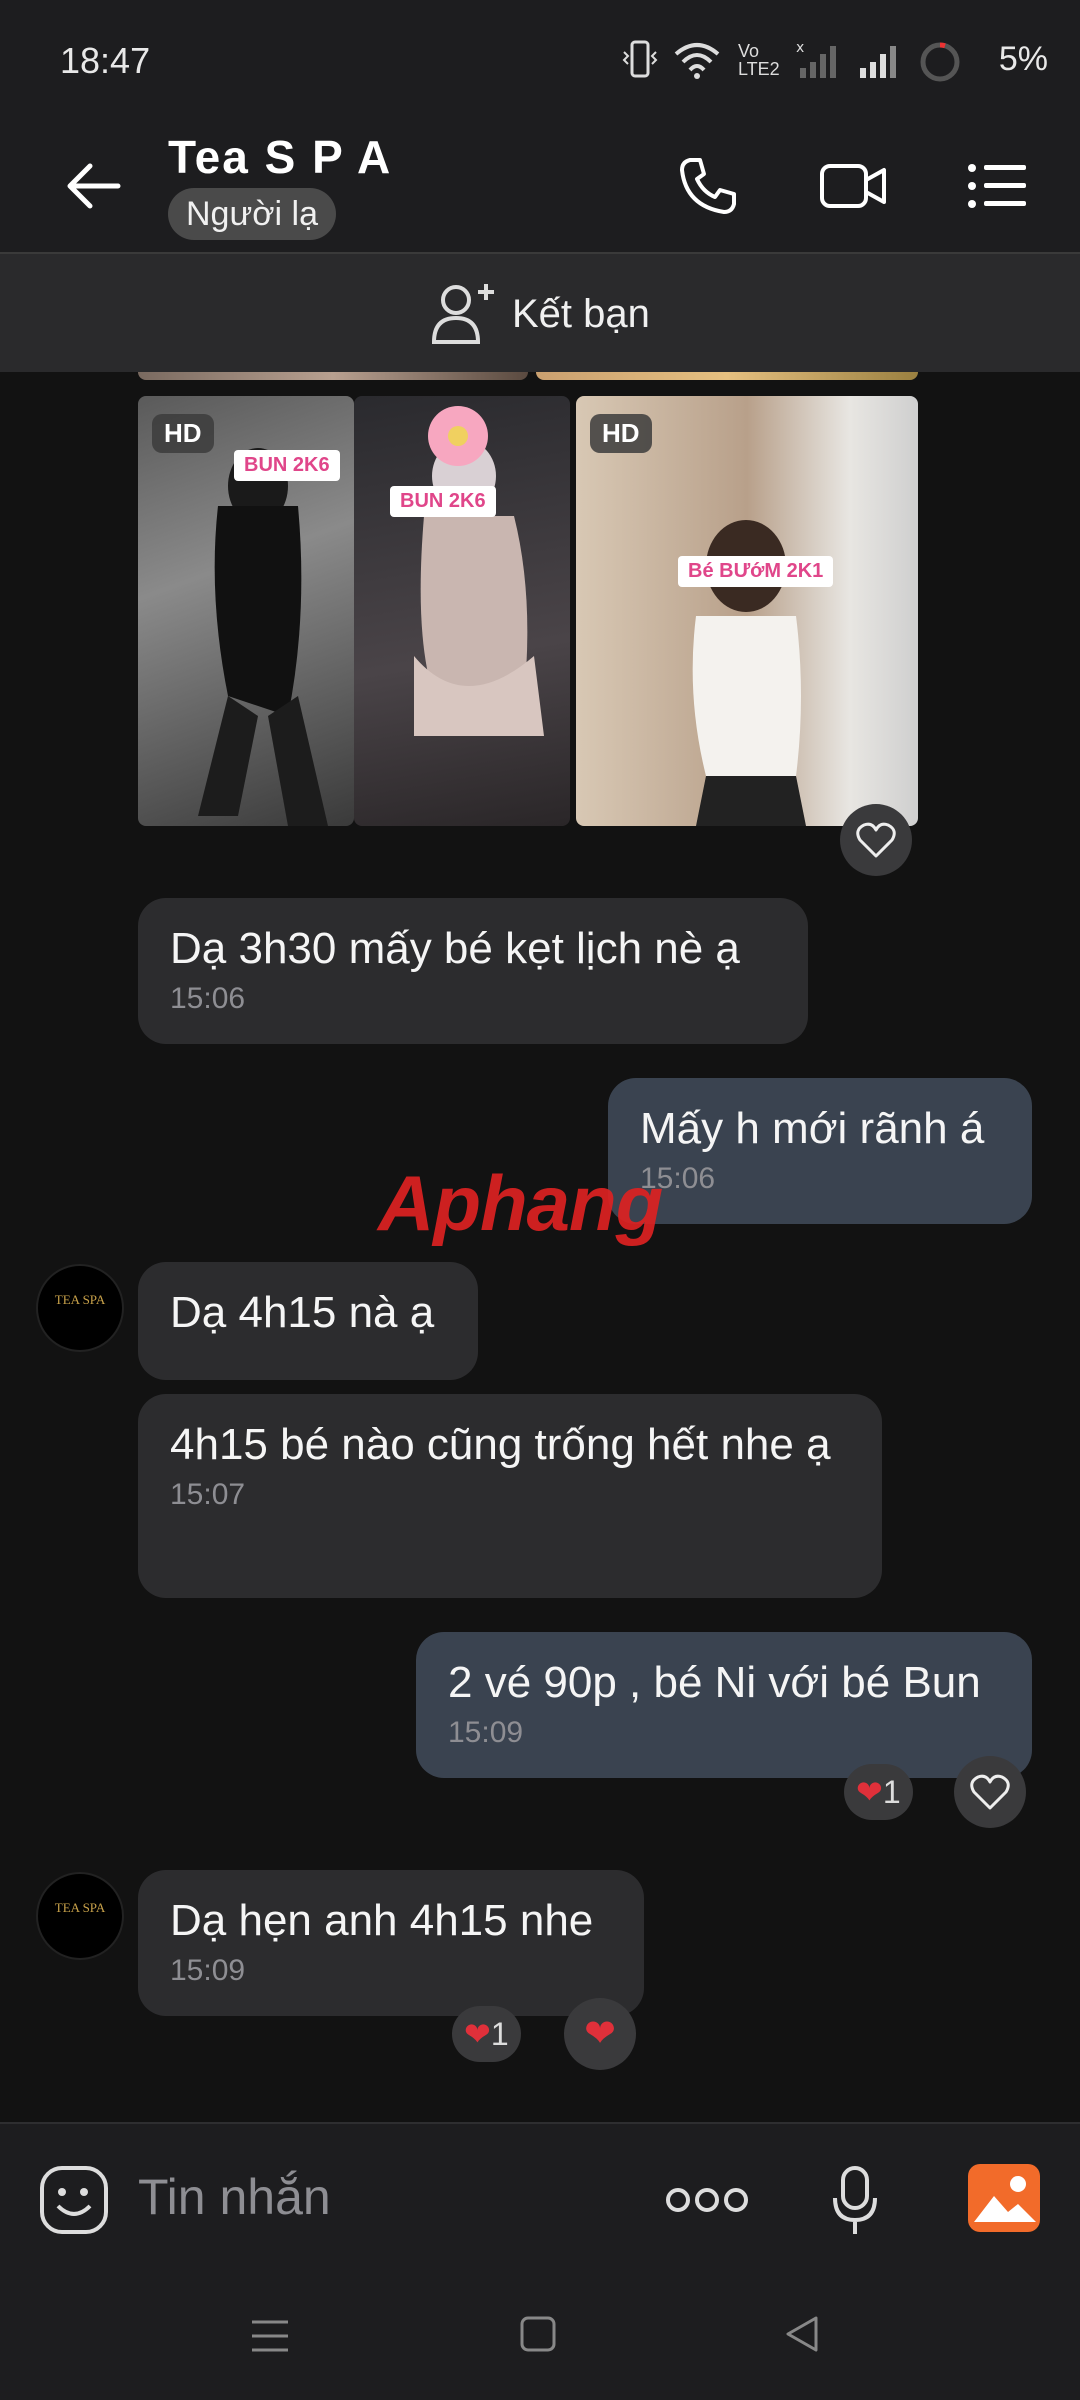  I want to click on chat-header: Tea S P A Người lạ, so click(540, 187).